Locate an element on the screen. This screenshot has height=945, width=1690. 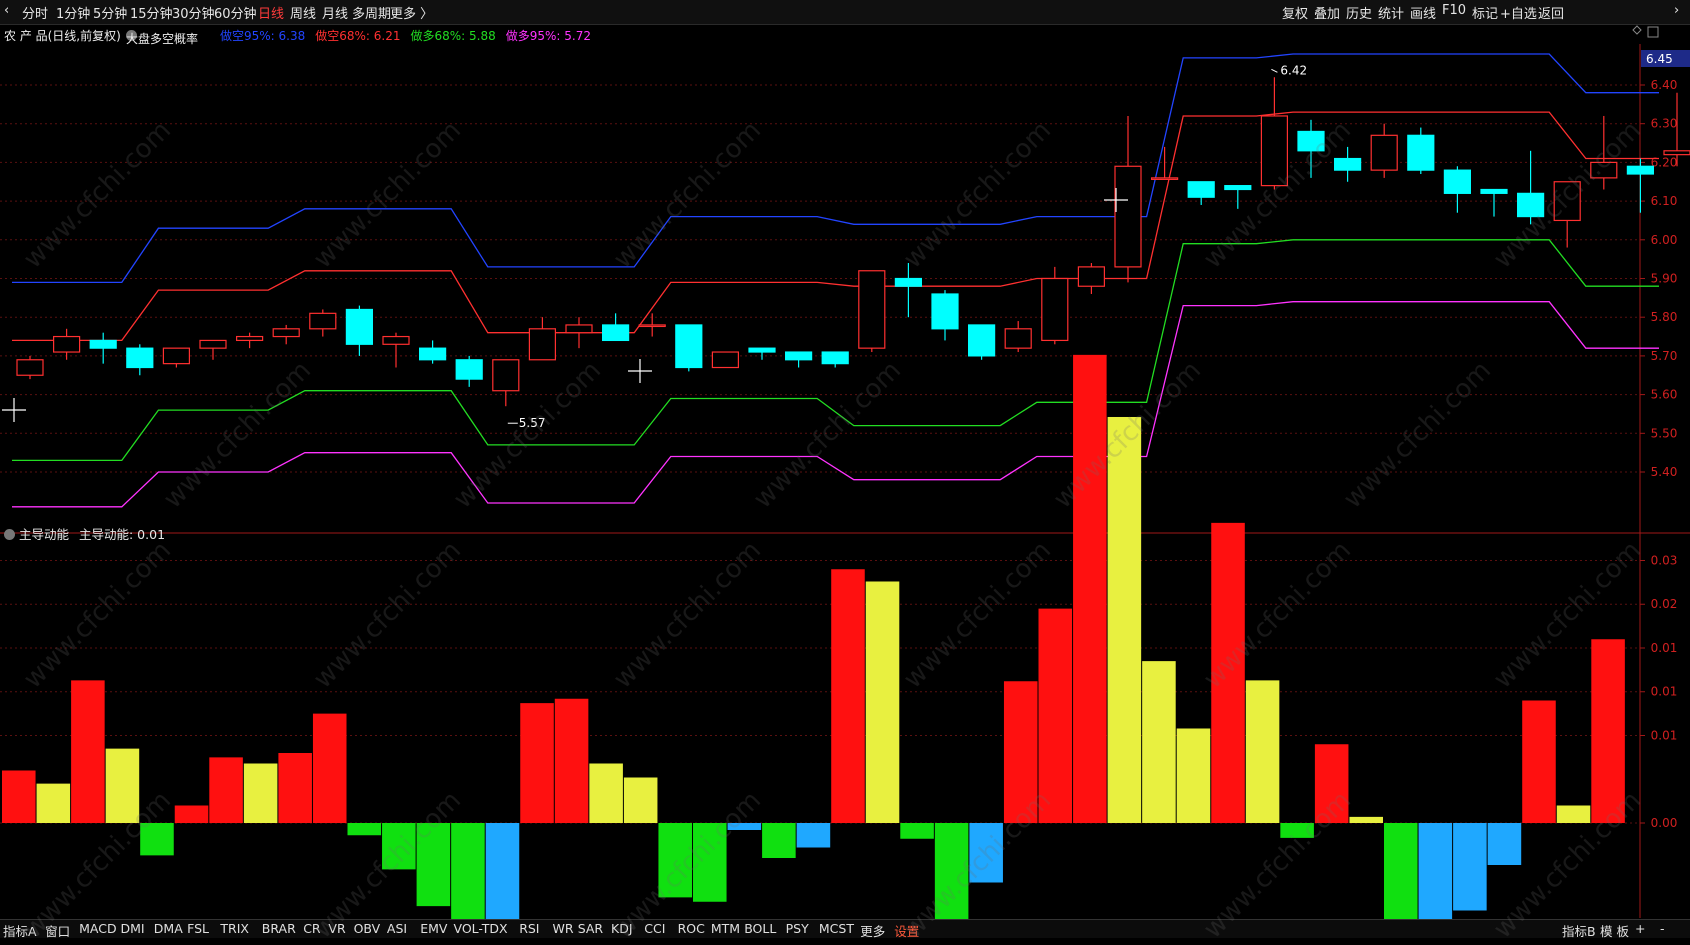
stock-name: 农 产 品(日线,前复权) is located at coordinates (62, 36).